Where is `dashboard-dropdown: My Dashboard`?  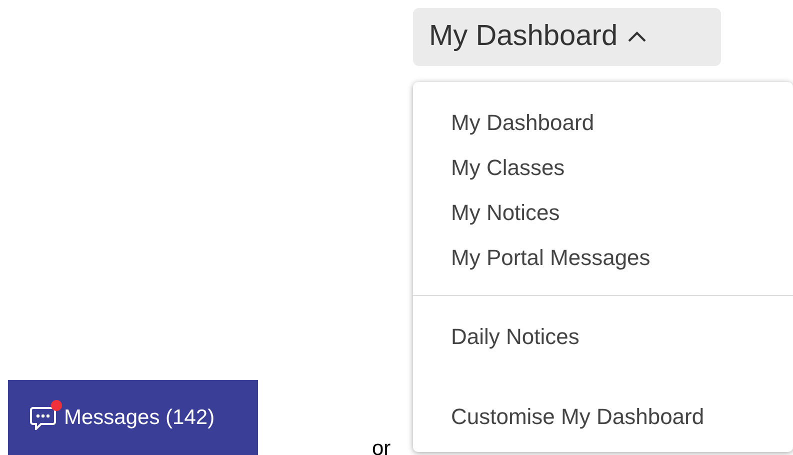
dashboard-dropdown: My Dashboard is located at coordinates (567, 37).